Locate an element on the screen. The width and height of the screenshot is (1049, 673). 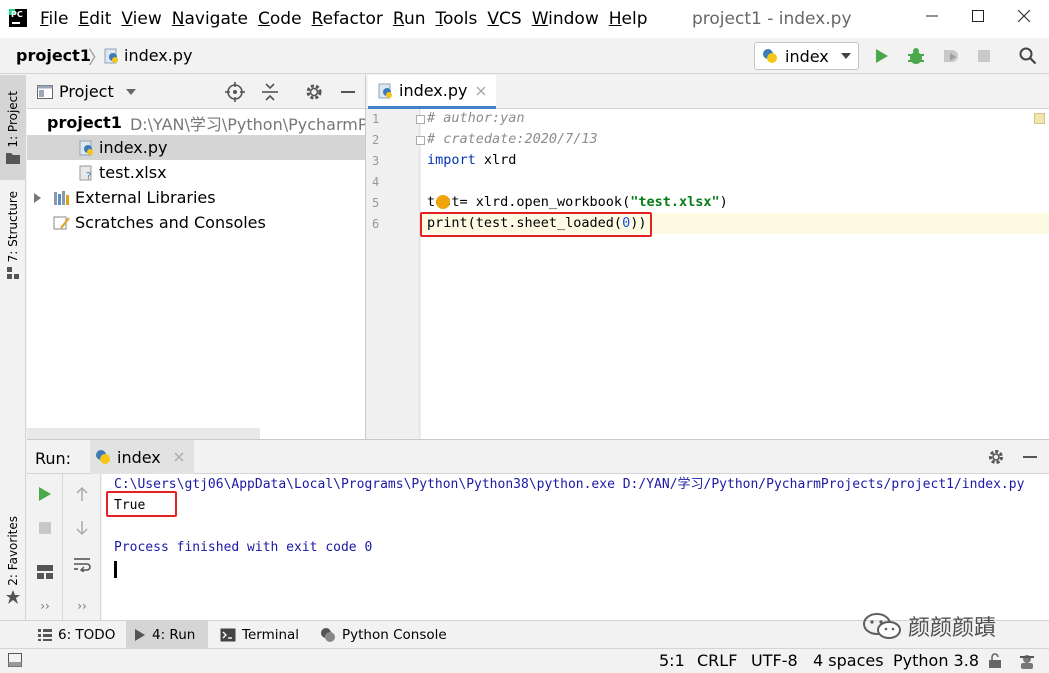
run-with-coverage-button is located at coordinates (950, 56).